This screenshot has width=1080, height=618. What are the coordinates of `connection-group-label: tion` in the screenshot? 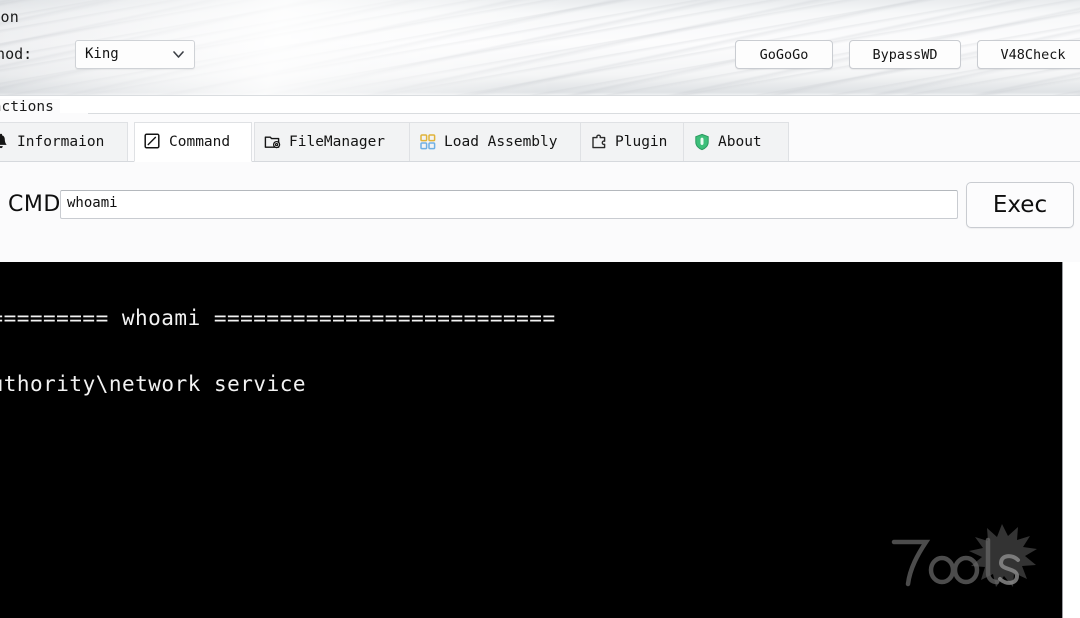 It's located at (9, 17).